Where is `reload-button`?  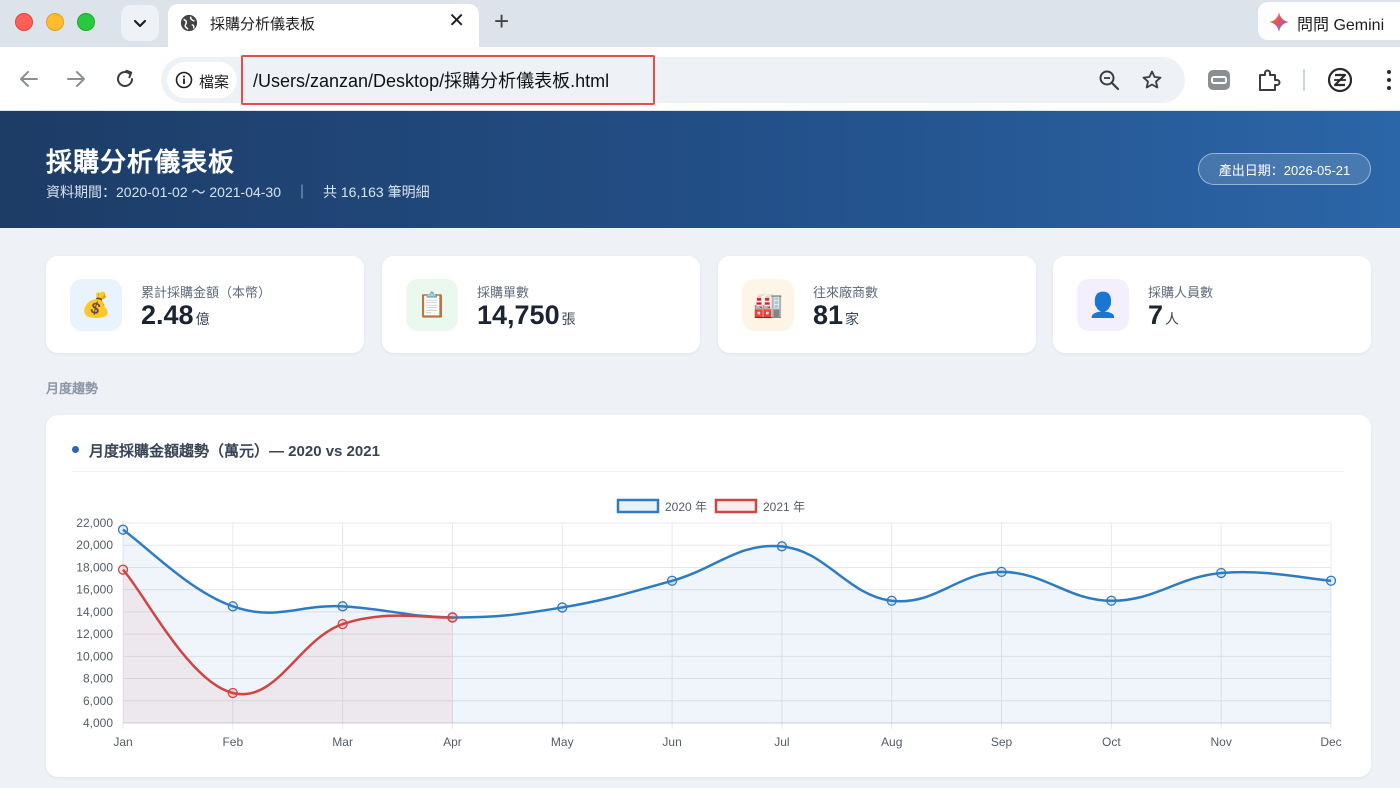
reload-button is located at coordinates (125, 79).